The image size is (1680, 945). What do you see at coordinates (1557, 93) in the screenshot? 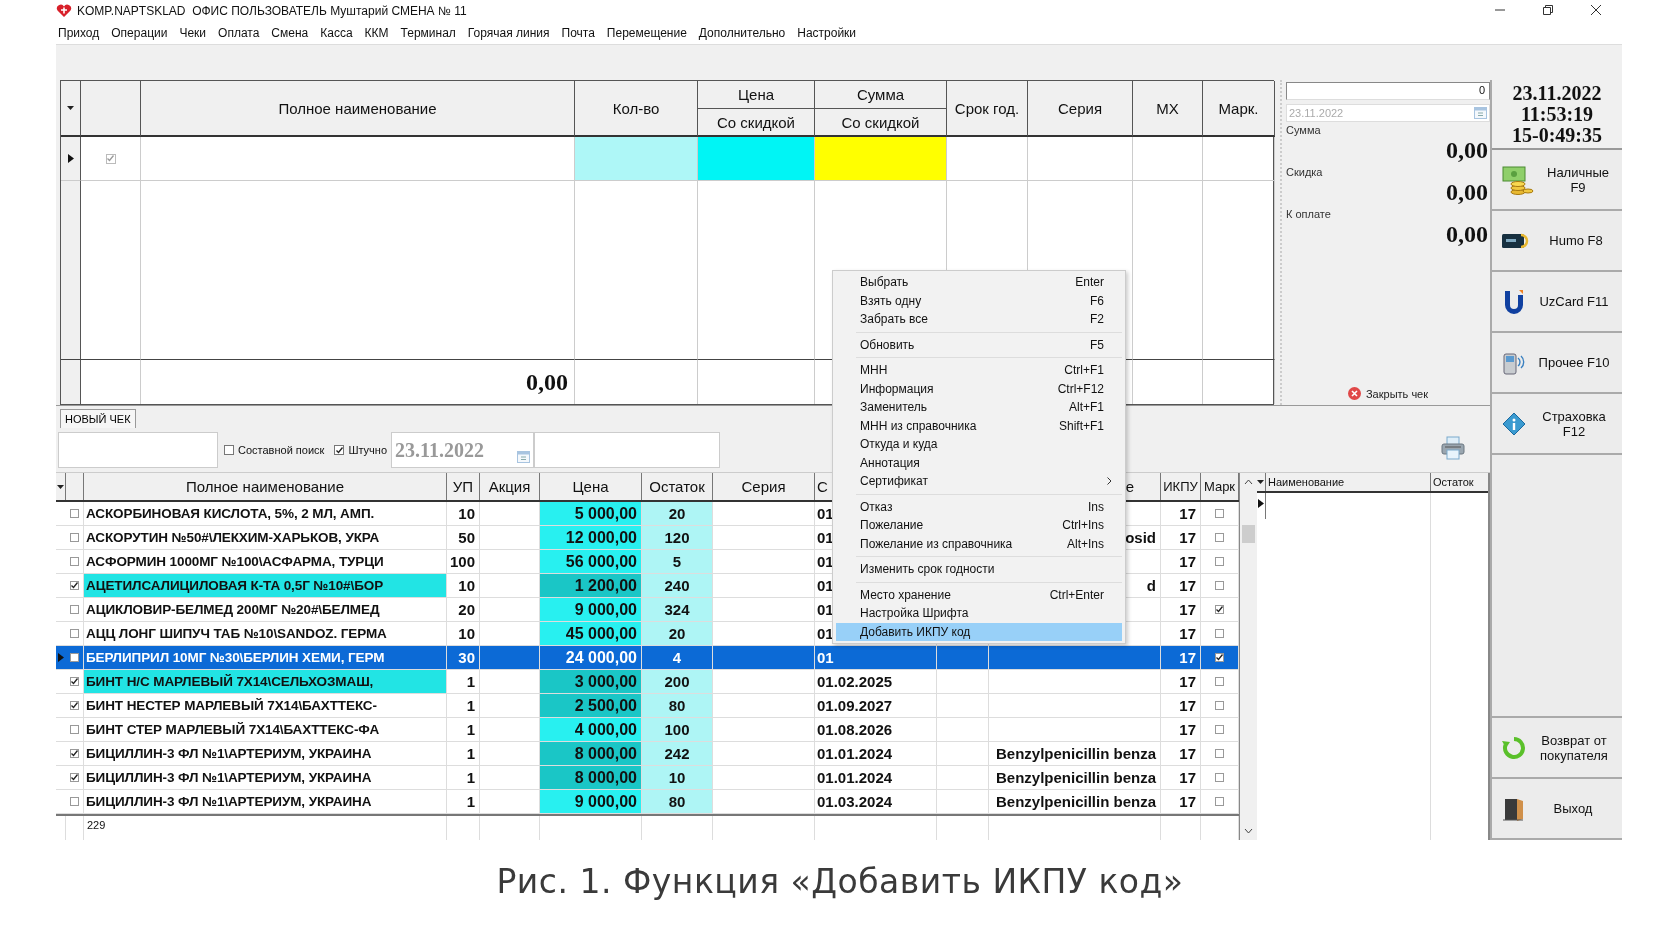
I see `clock-text: 23.11.2022` at bounding box center [1557, 93].